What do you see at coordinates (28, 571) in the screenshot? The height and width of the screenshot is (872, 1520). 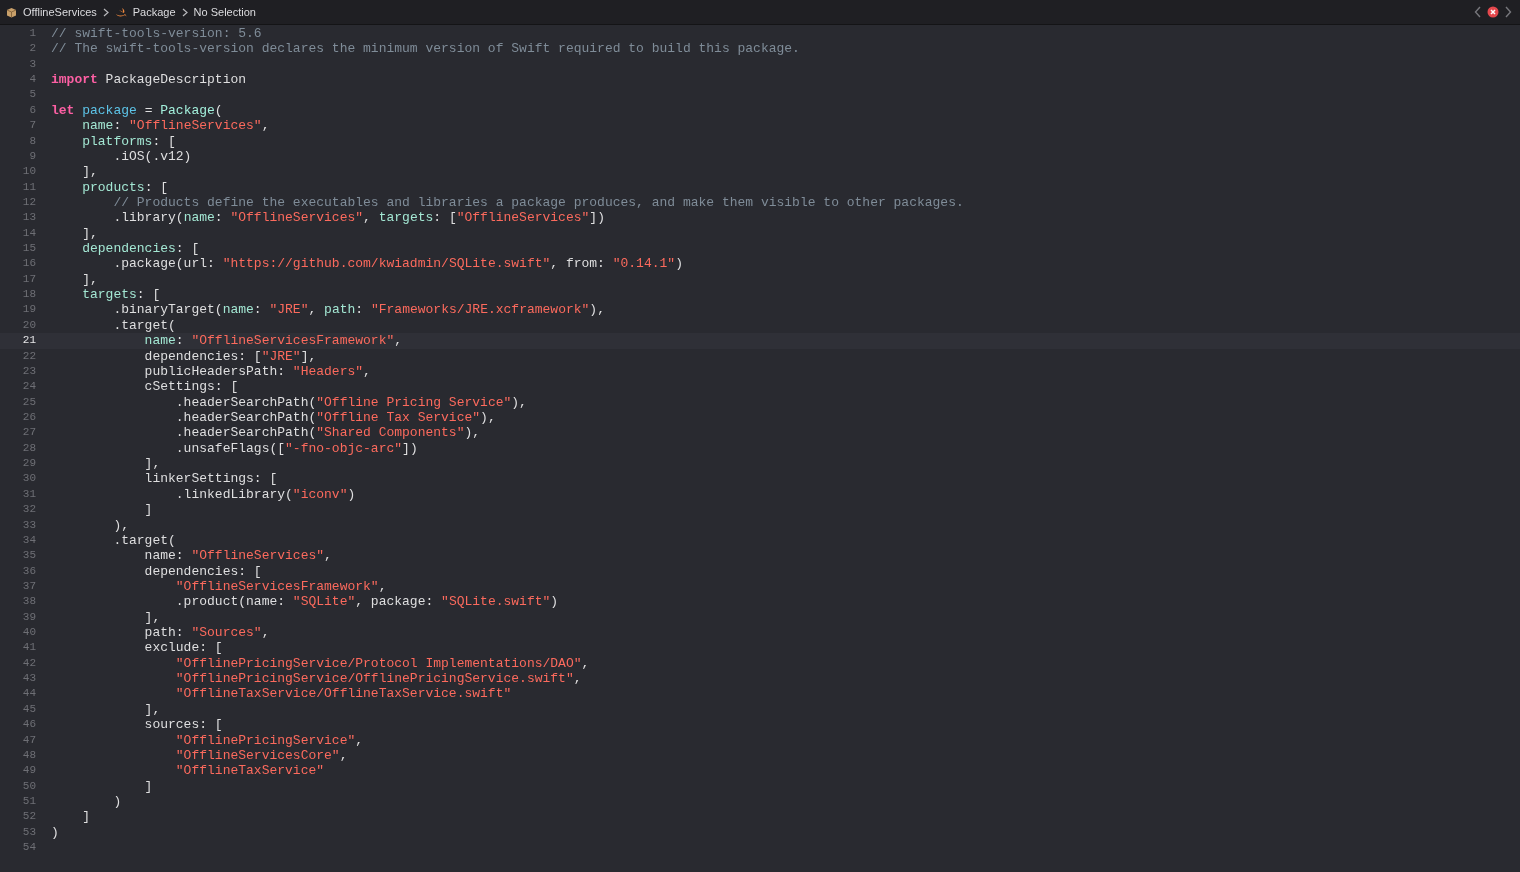 I see `line-number: 36` at bounding box center [28, 571].